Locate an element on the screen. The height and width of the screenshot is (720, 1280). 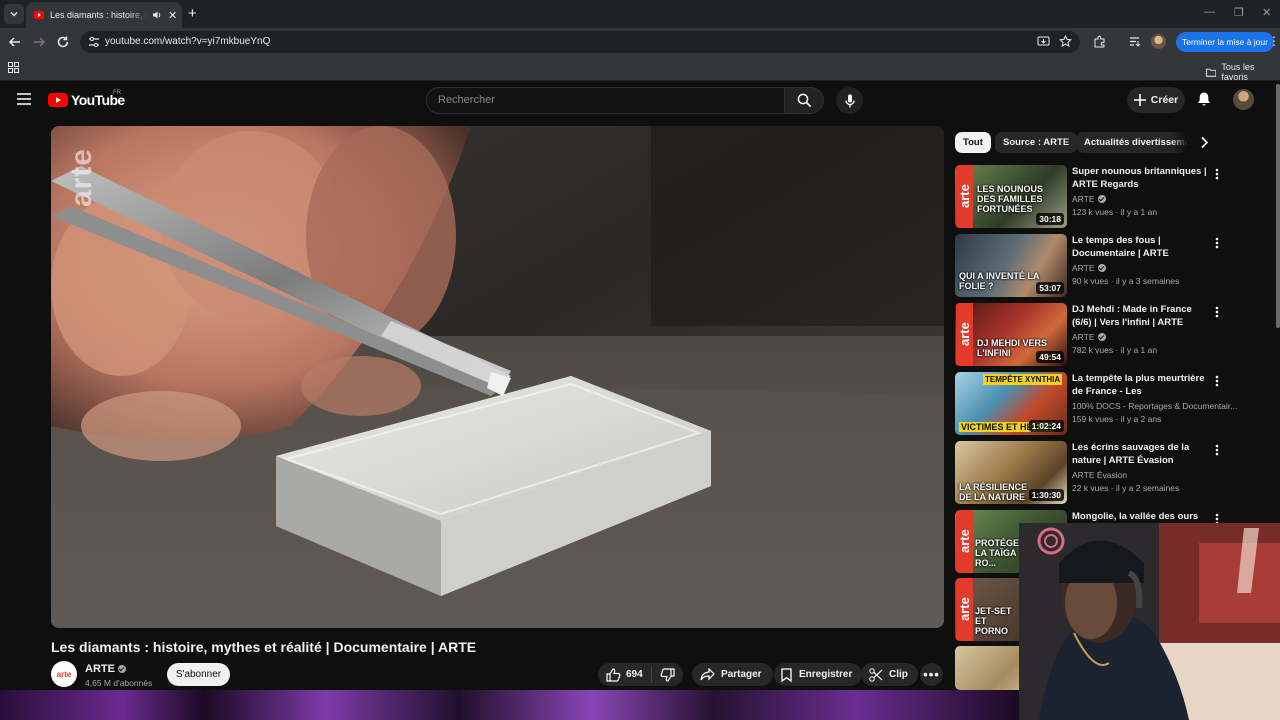
arte-logo: arte is located at coordinates (964, 609).